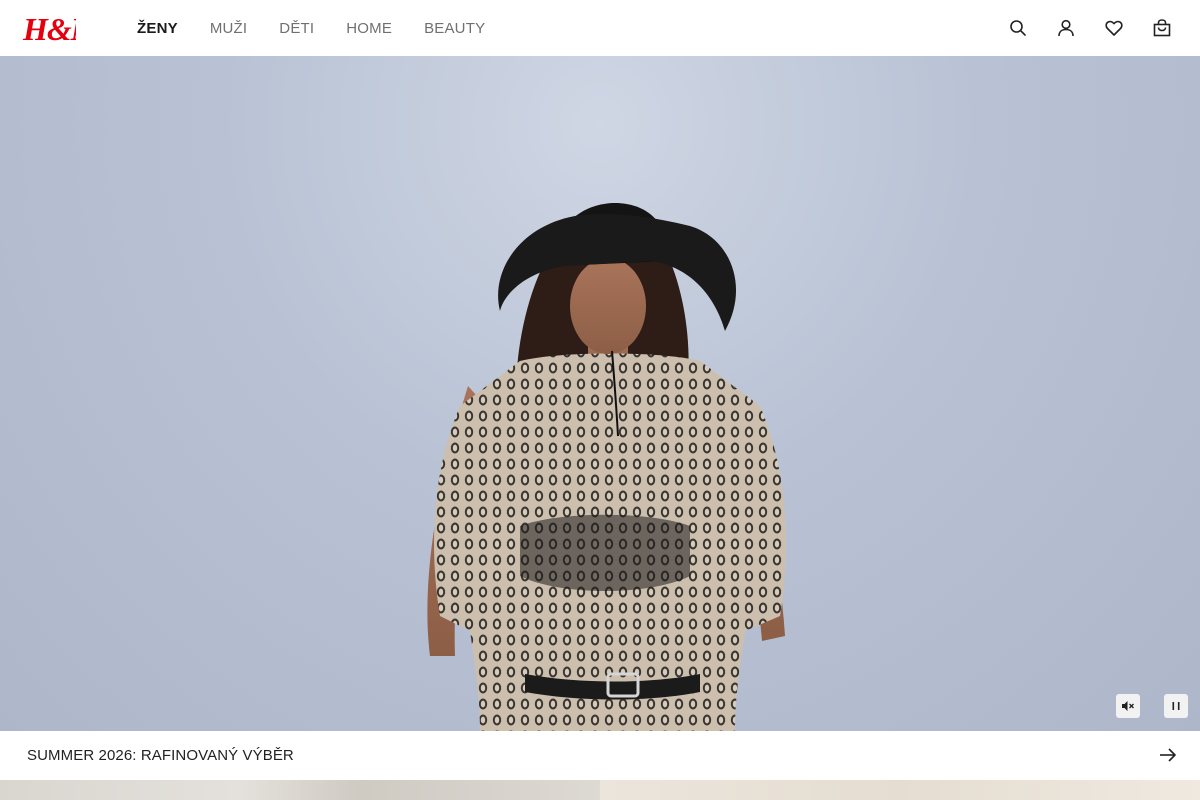  I want to click on promo-tile-right, so click(900, 790).